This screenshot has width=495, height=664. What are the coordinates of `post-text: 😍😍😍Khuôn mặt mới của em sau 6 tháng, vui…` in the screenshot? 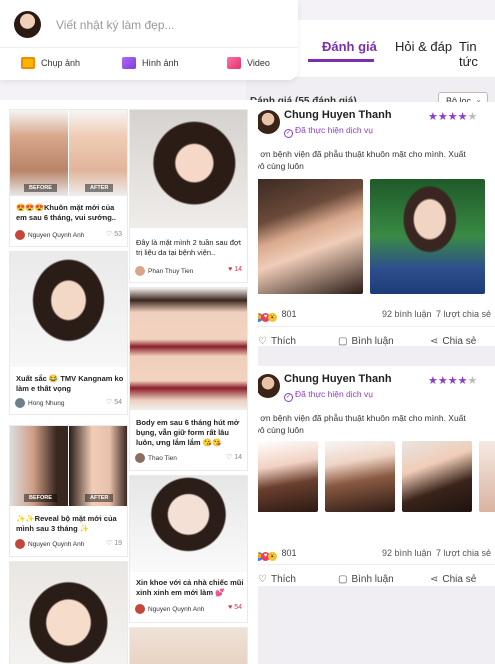 It's located at (66, 212).